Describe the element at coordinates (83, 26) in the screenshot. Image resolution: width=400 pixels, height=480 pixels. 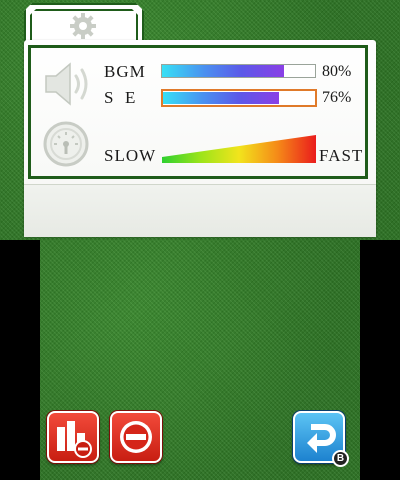
I see `gear-icon` at that location.